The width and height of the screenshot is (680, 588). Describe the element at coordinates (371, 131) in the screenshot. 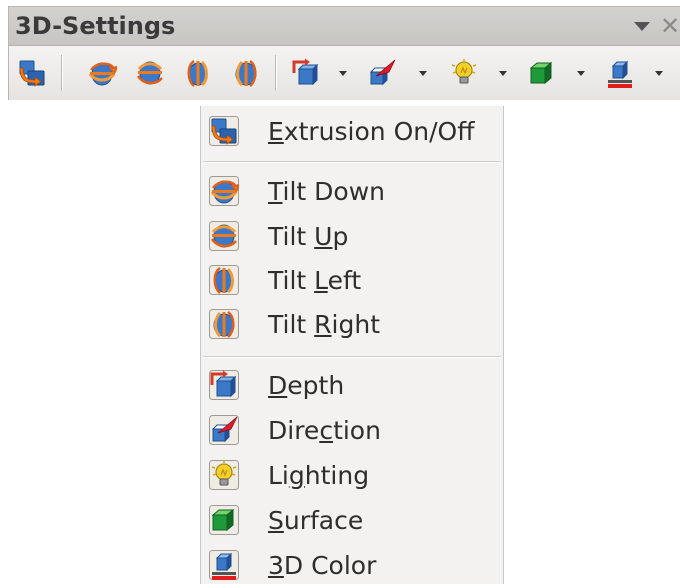

I see `menu-item-label: Extrusion On/Off` at that location.